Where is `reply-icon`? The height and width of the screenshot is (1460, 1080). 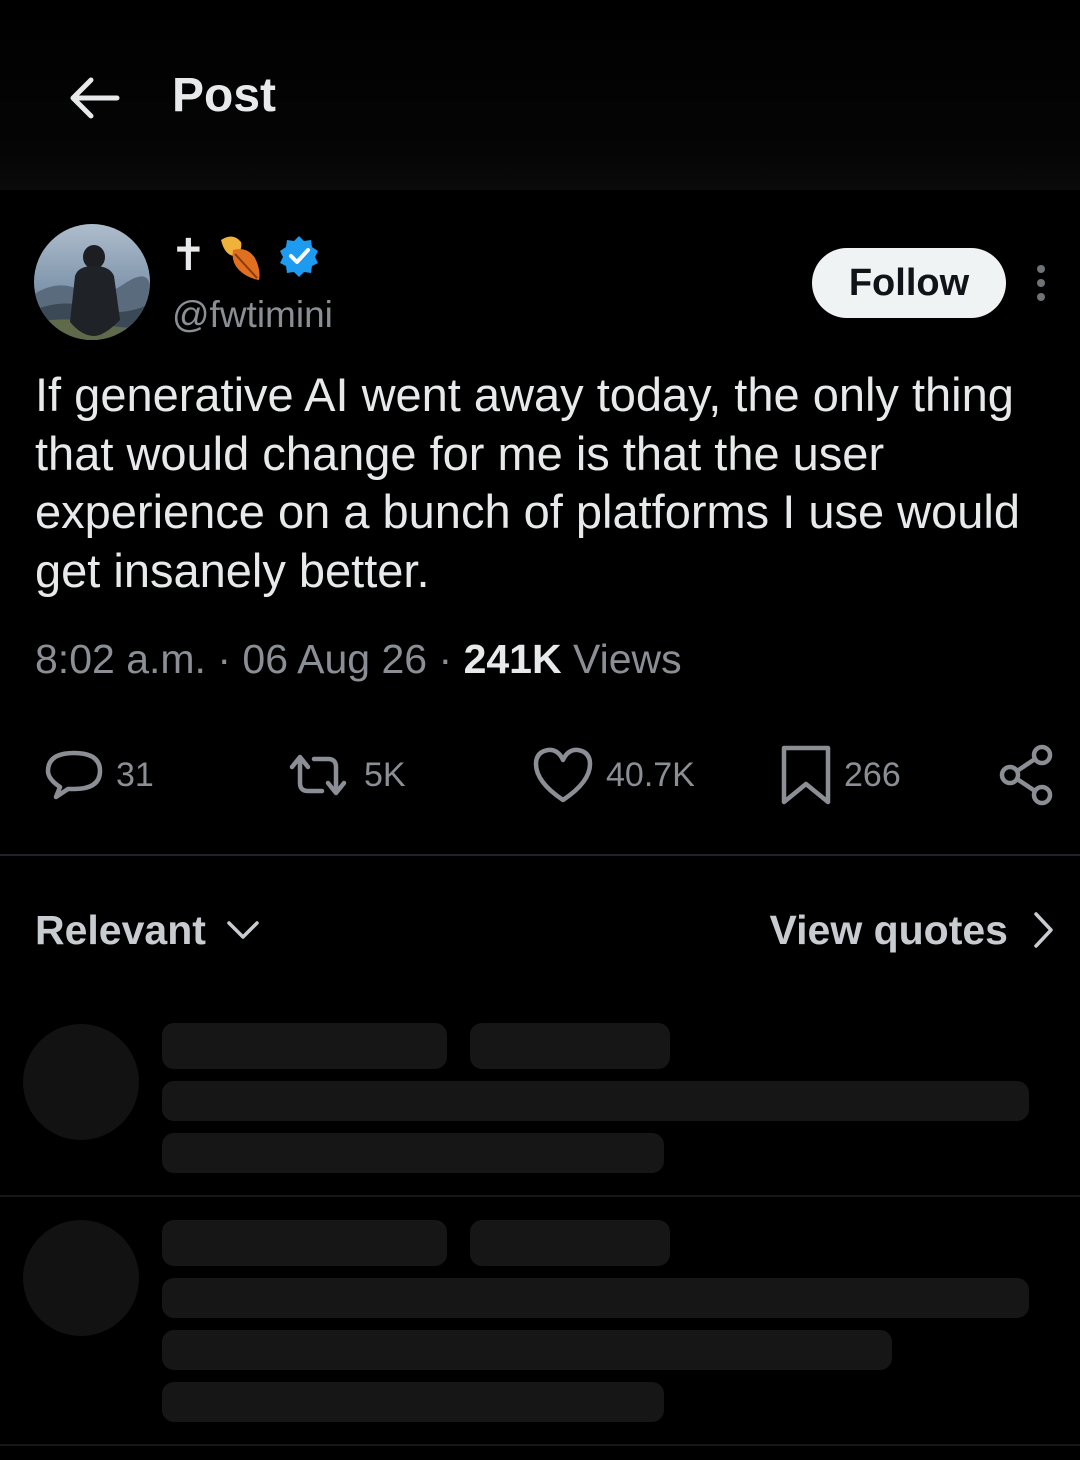 reply-icon is located at coordinates (74, 775).